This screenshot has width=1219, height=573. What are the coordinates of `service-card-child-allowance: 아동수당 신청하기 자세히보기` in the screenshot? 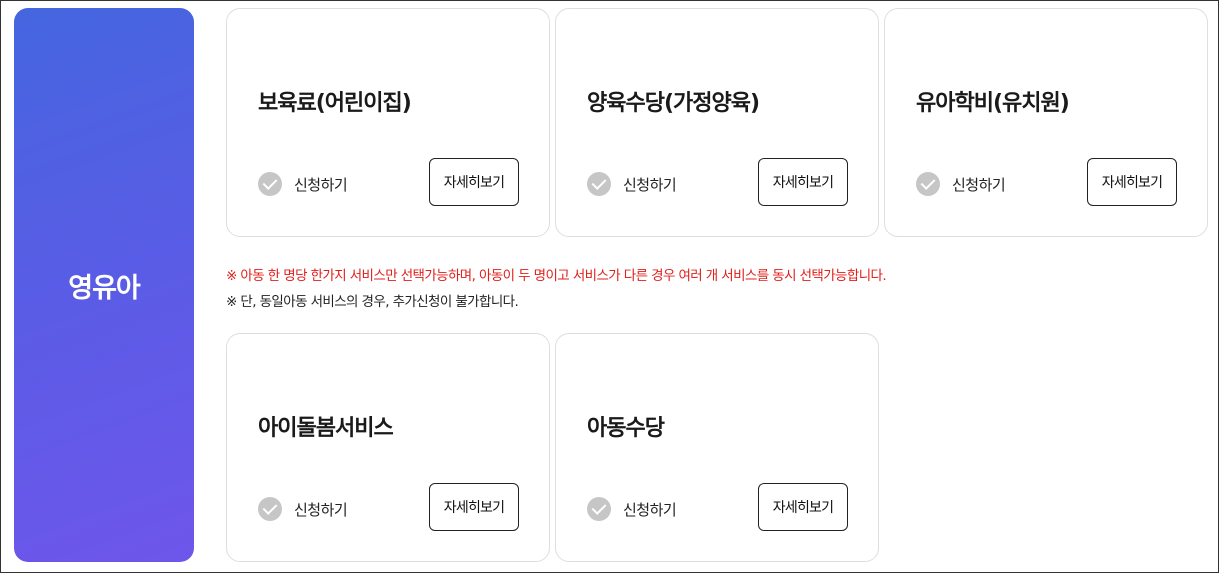 It's located at (717, 447).